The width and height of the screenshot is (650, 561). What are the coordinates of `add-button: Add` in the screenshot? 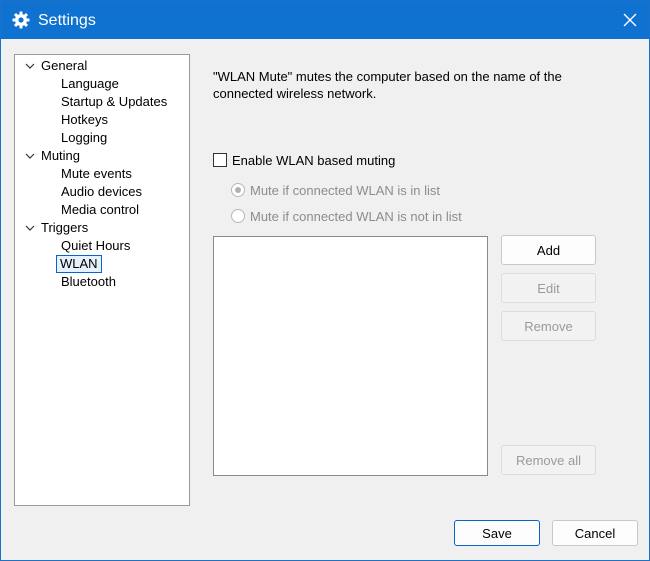 It's located at (548, 250).